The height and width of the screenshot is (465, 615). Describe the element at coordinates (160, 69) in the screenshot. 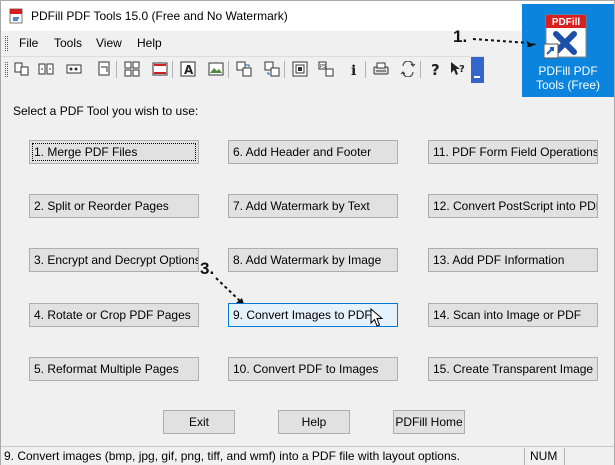

I see `header-footer-icon` at that location.